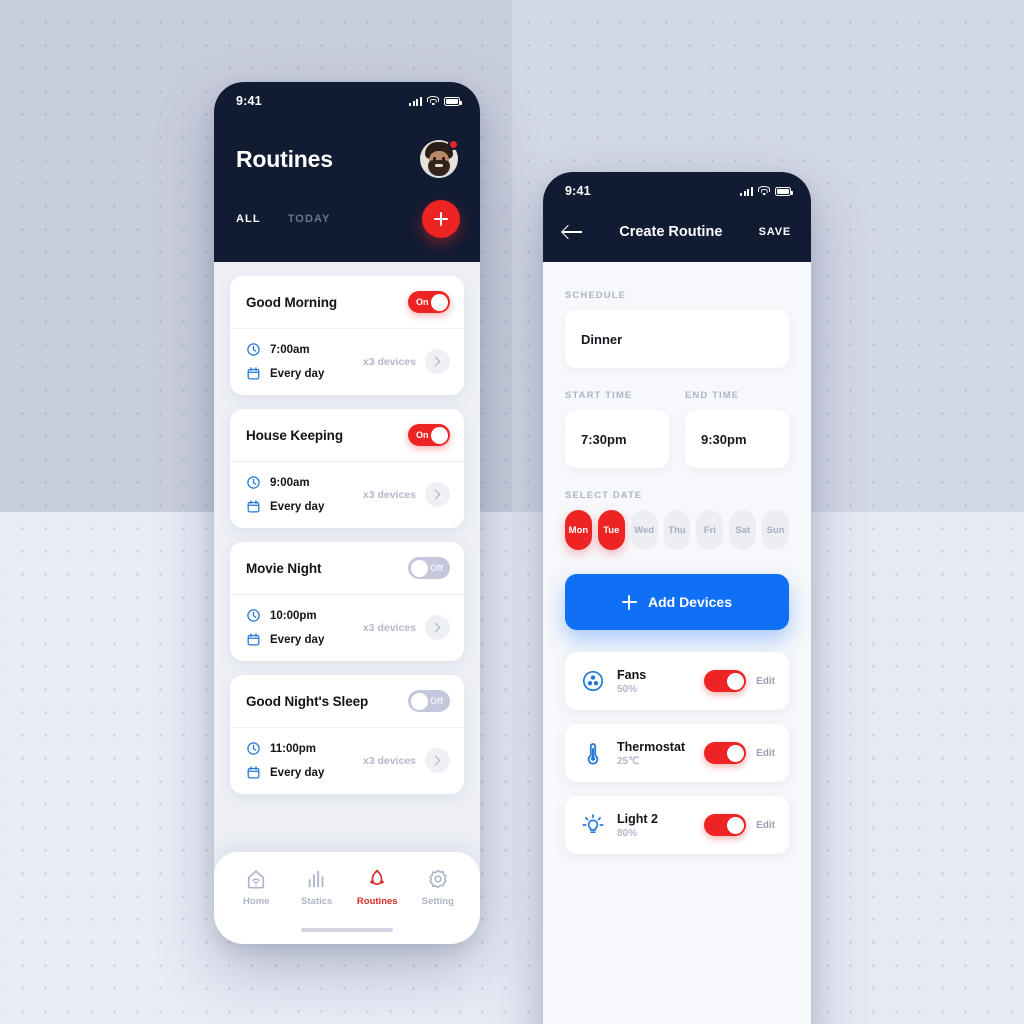  Describe the element at coordinates (292, 302) in the screenshot. I see `routine-name: Good Morning` at that location.